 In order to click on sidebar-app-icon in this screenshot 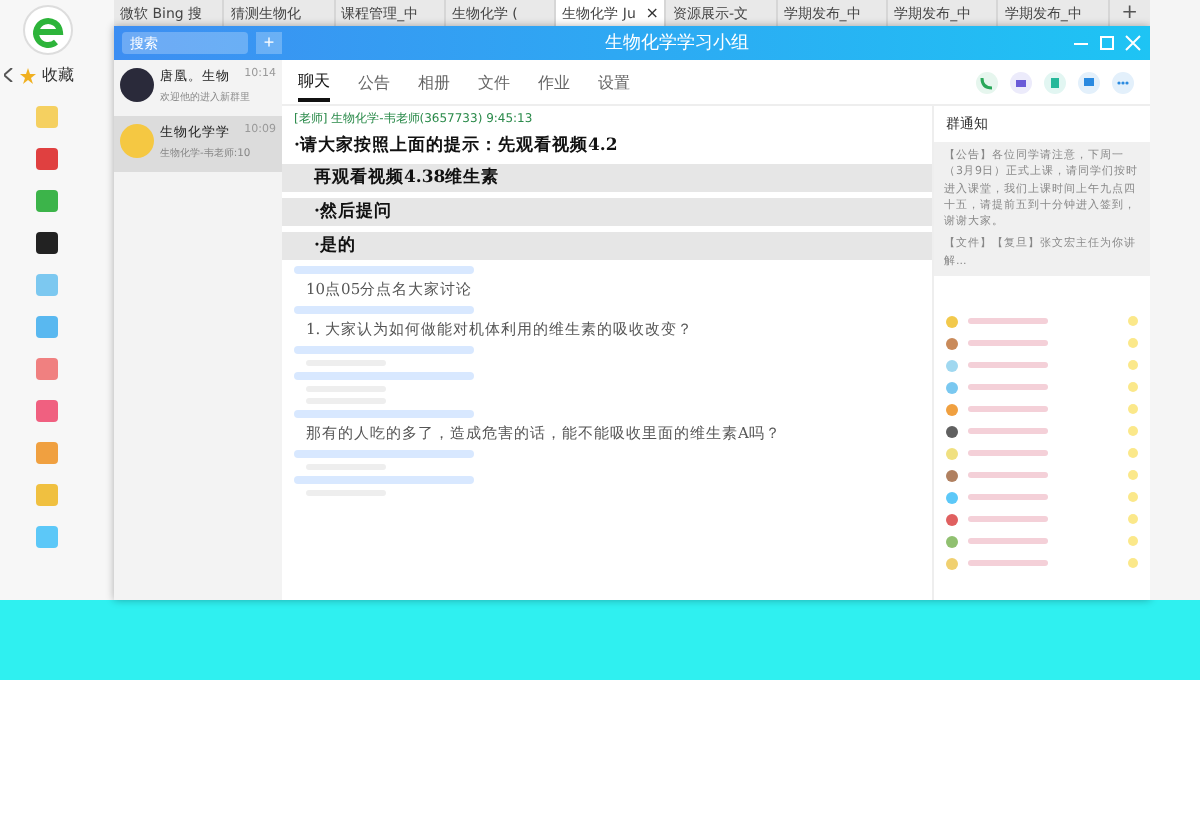, I will do `click(47, 243)`.